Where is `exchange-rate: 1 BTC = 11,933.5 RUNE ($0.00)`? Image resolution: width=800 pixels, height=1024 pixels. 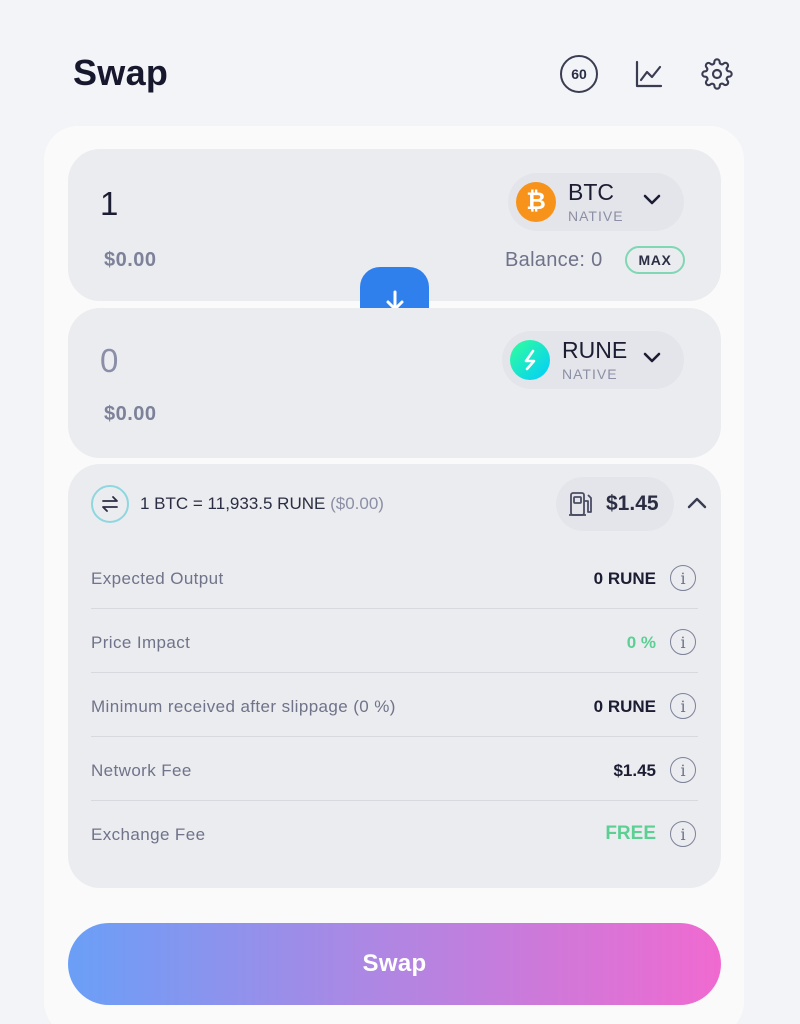
exchange-rate: 1 BTC = 11,933.5 RUNE ($0.00) is located at coordinates (262, 504).